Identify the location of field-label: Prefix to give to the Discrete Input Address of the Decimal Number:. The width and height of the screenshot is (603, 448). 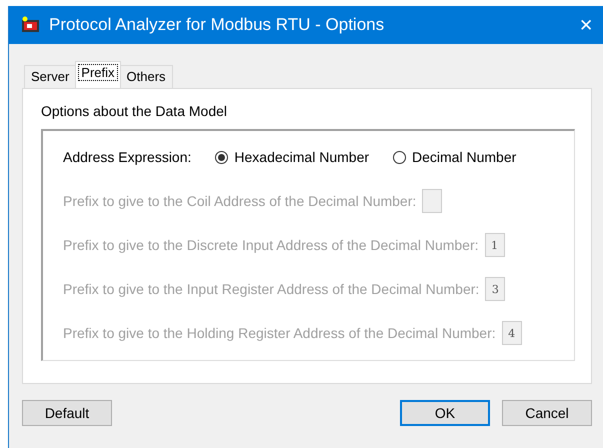
(271, 245).